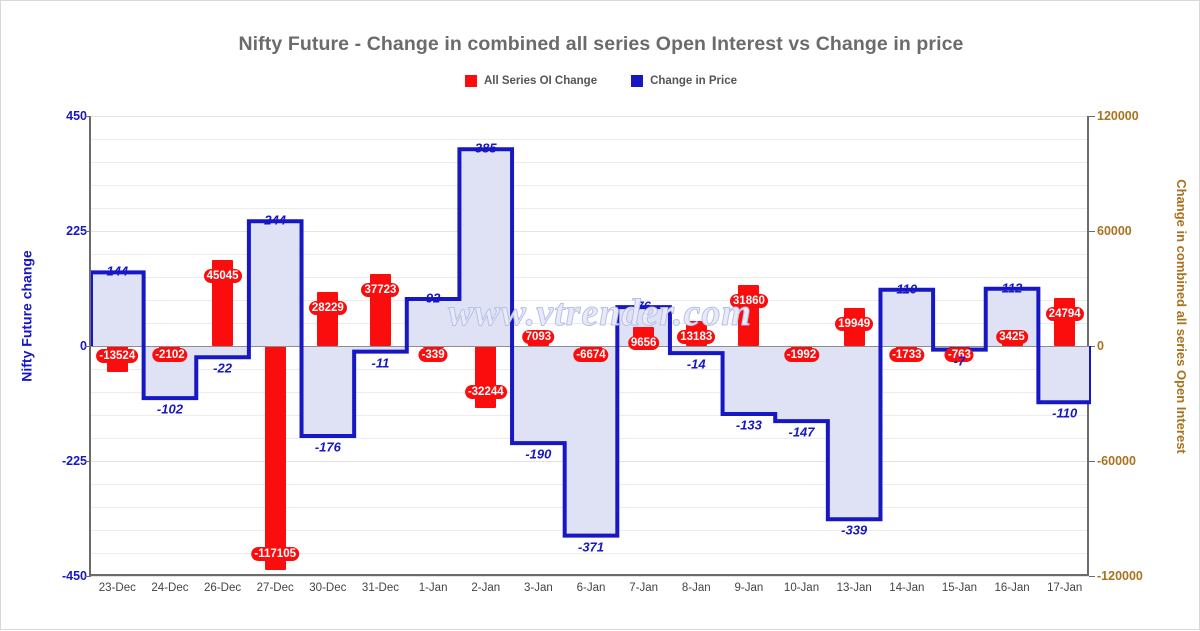 The height and width of the screenshot is (631, 1200). What do you see at coordinates (538, 588) in the screenshot?
I see `x-axis-tick: 3-Jan` at bounding box center [538, 588].